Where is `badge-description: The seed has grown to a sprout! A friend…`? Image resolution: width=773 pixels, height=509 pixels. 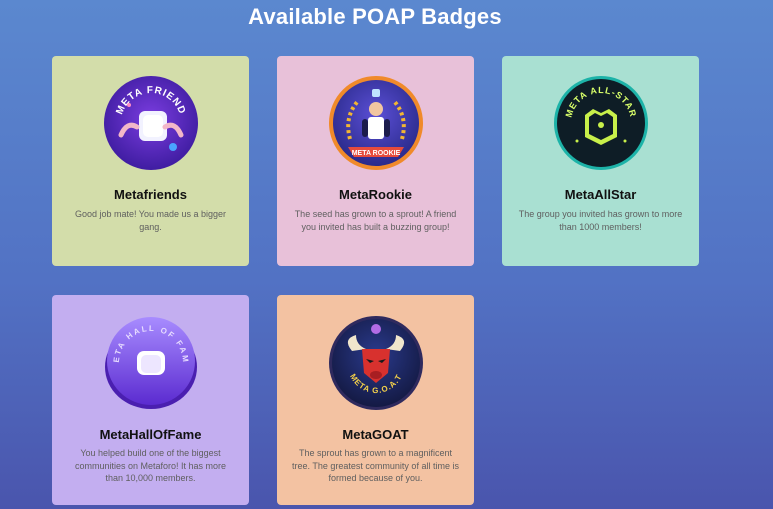 badge-description: The seed has grown to a sprout! A friend… is located at coordinates (375, 220).